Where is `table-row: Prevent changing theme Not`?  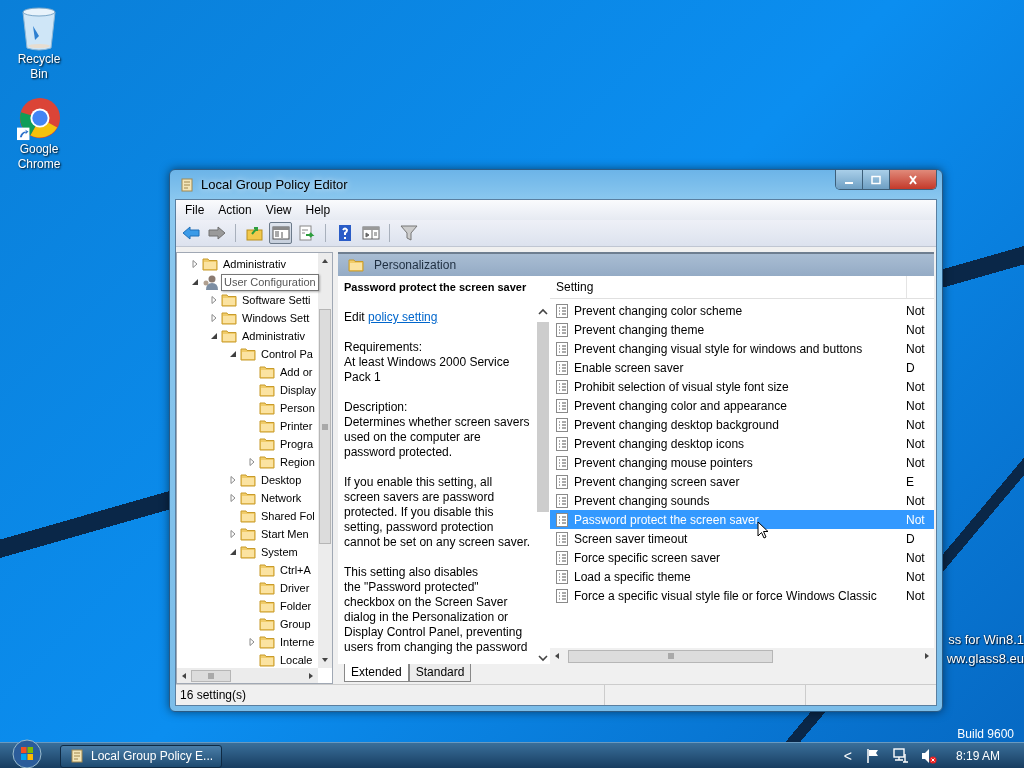 table-row: Prevent changing theme Not is located at coordinates (742, 329).